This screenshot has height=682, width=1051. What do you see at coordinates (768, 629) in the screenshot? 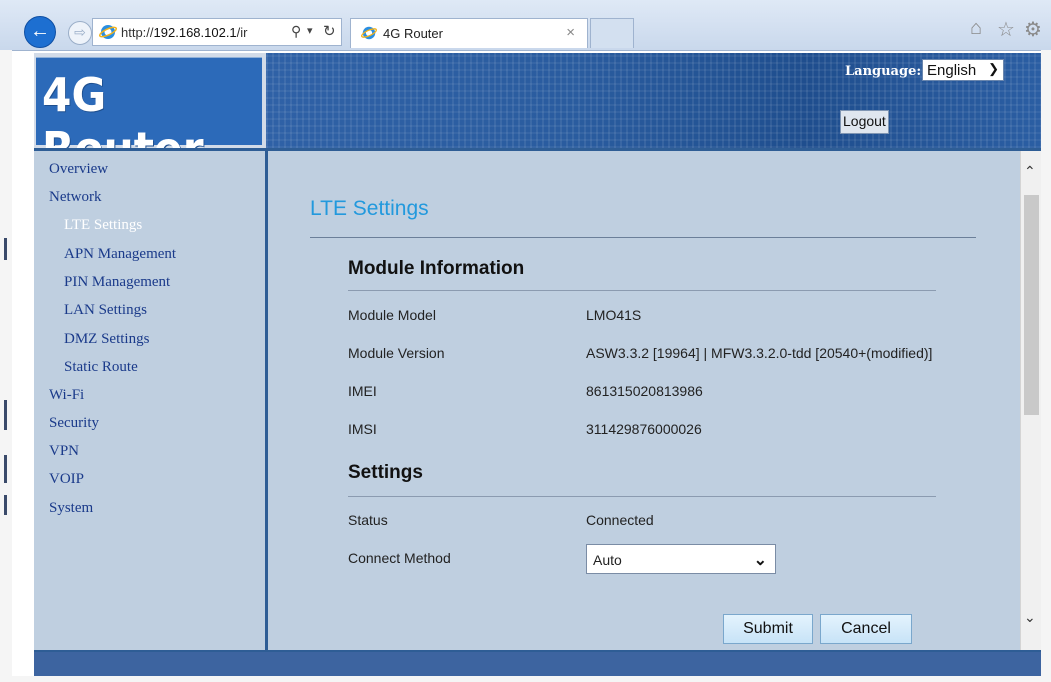
I see `submit-button: Submit` at bounding box center [768, 629].